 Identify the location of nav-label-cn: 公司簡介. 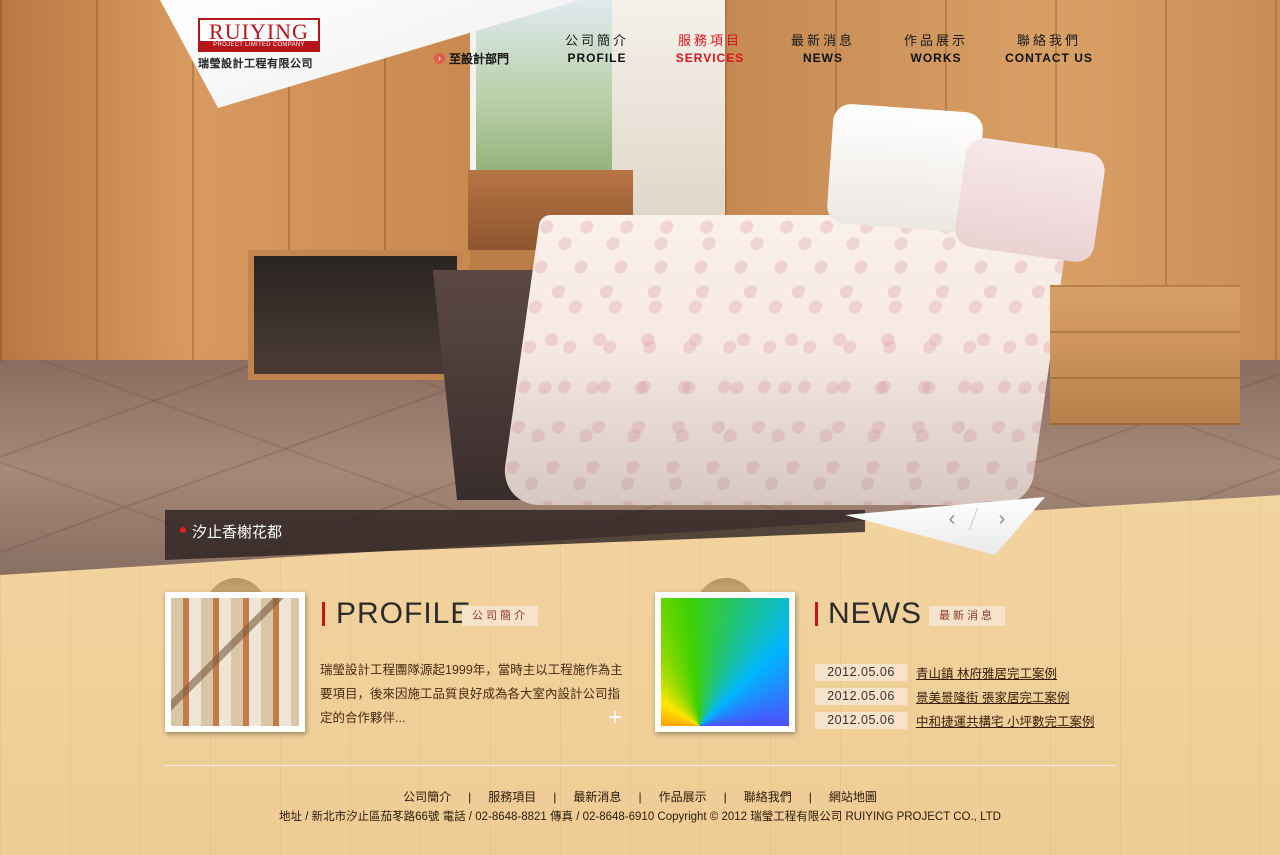
(596, 40).